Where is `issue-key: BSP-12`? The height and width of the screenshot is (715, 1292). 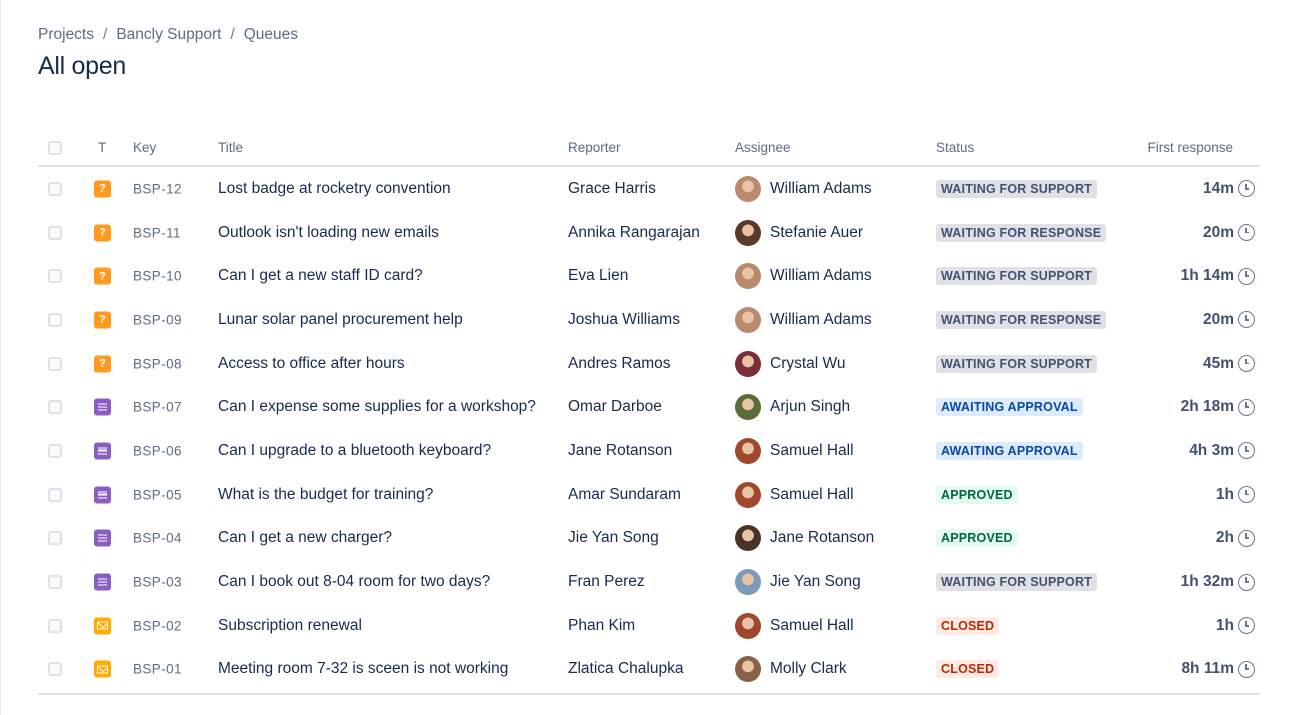 issue-key: BSP-12 is located at coordinates (157, 188).